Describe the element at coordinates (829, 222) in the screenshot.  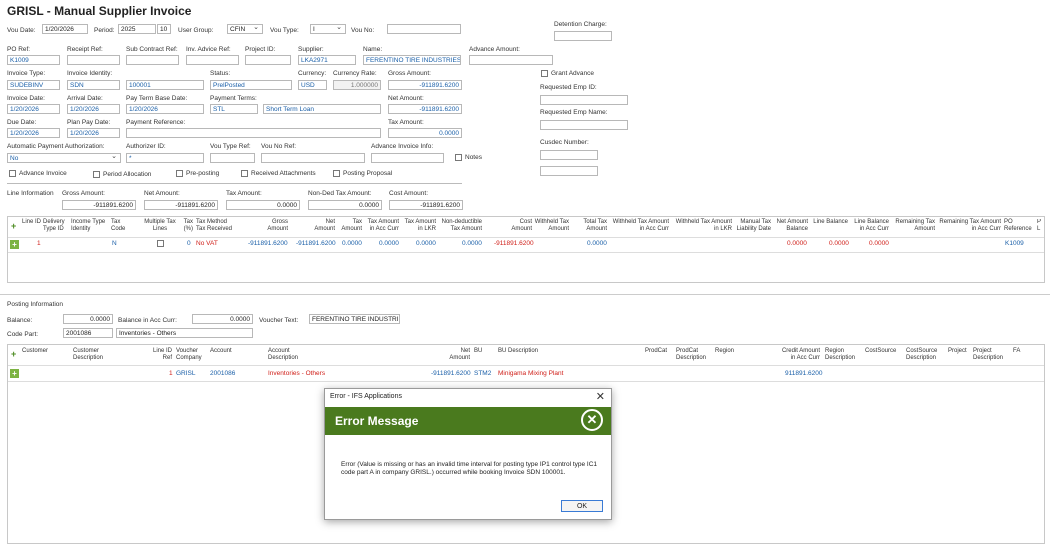
I see `col-header: Line Balance` at that location.